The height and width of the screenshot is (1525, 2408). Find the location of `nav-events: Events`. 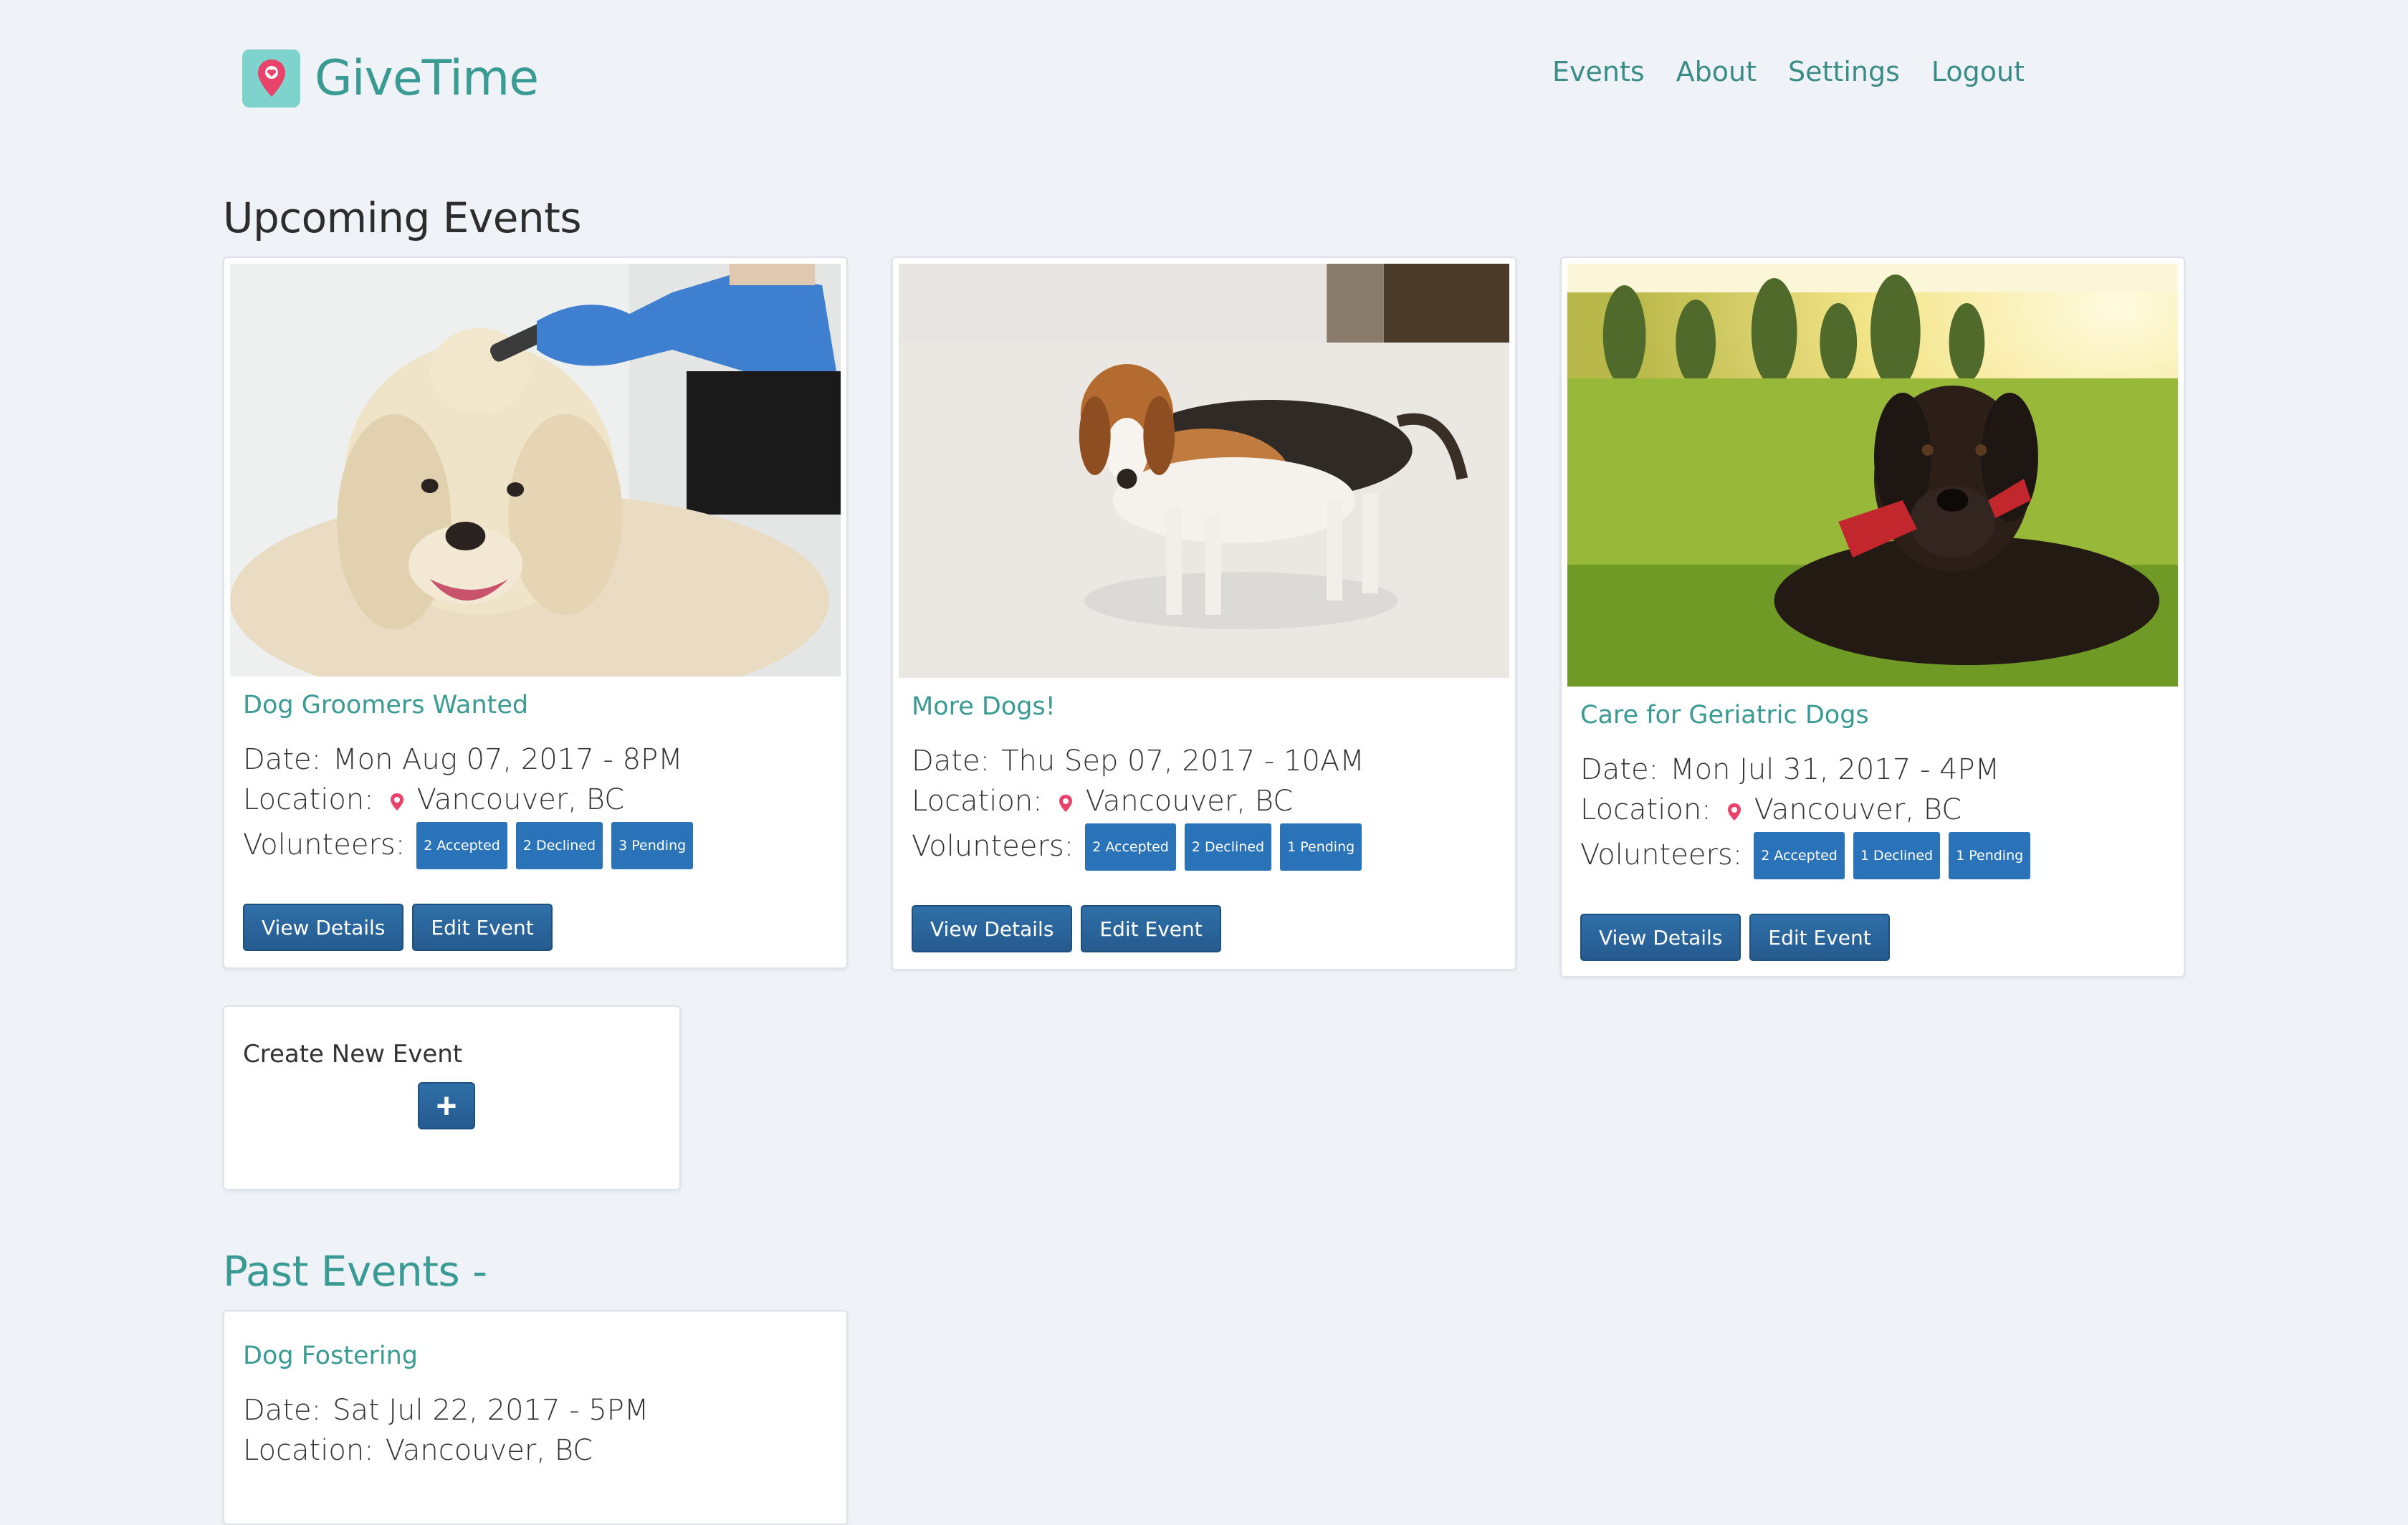

nav-events: Events is located at coordinates (1598, 71).